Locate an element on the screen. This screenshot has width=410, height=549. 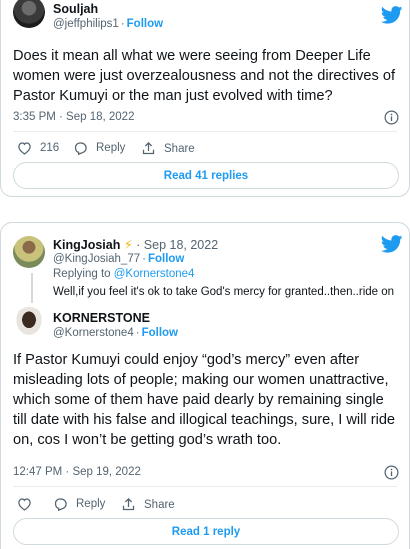
author-name: Souljah is located at coordinates (75, 9).